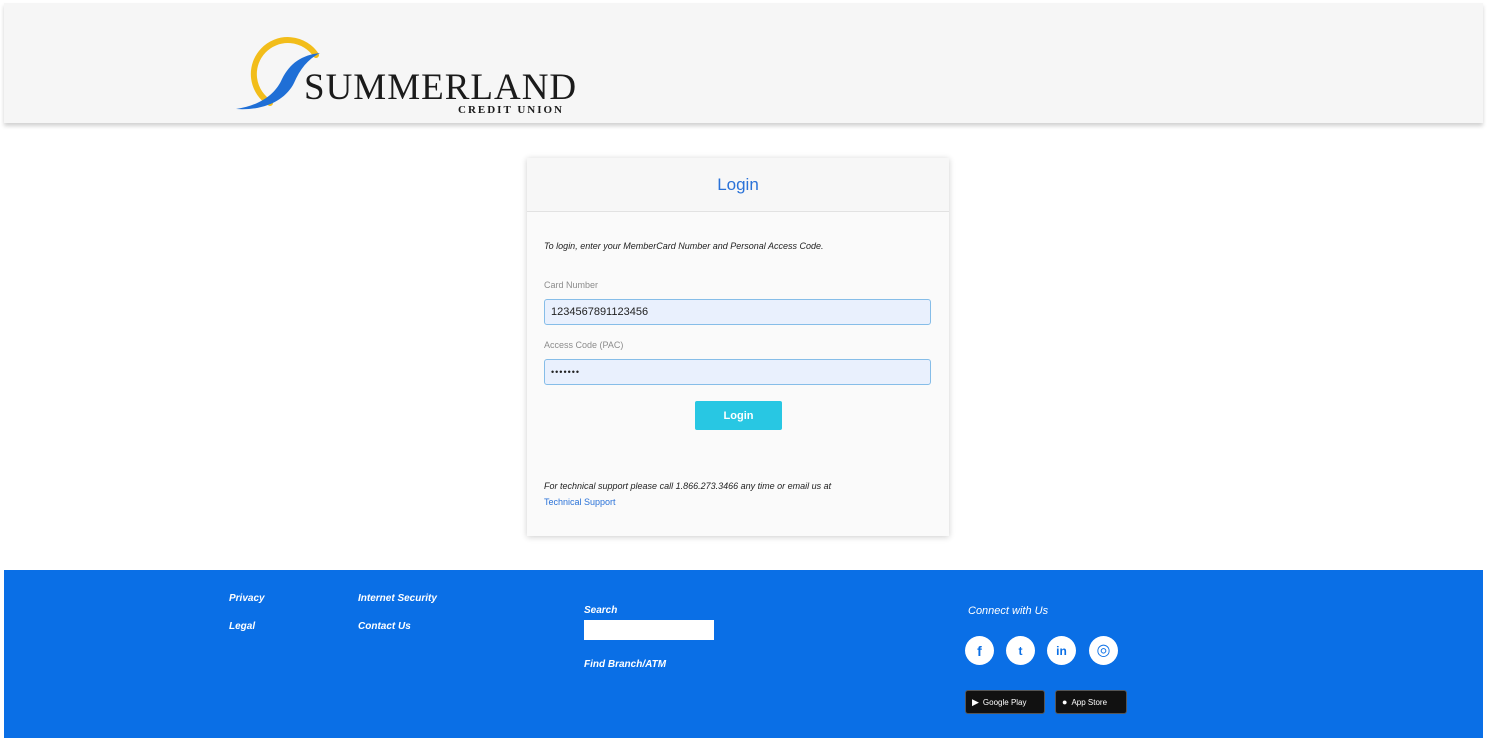 The height and width of the screenshot is (738, 1489). Describe the element at coordinates (242, 626) in the screenshot. I see `footer-link-legal: Legal` at that location.